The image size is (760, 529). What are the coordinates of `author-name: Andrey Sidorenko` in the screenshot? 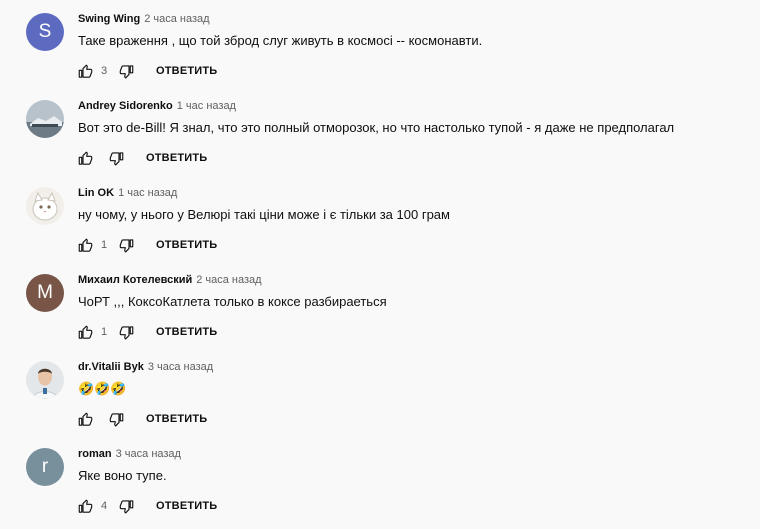 It's located at (125, 106).